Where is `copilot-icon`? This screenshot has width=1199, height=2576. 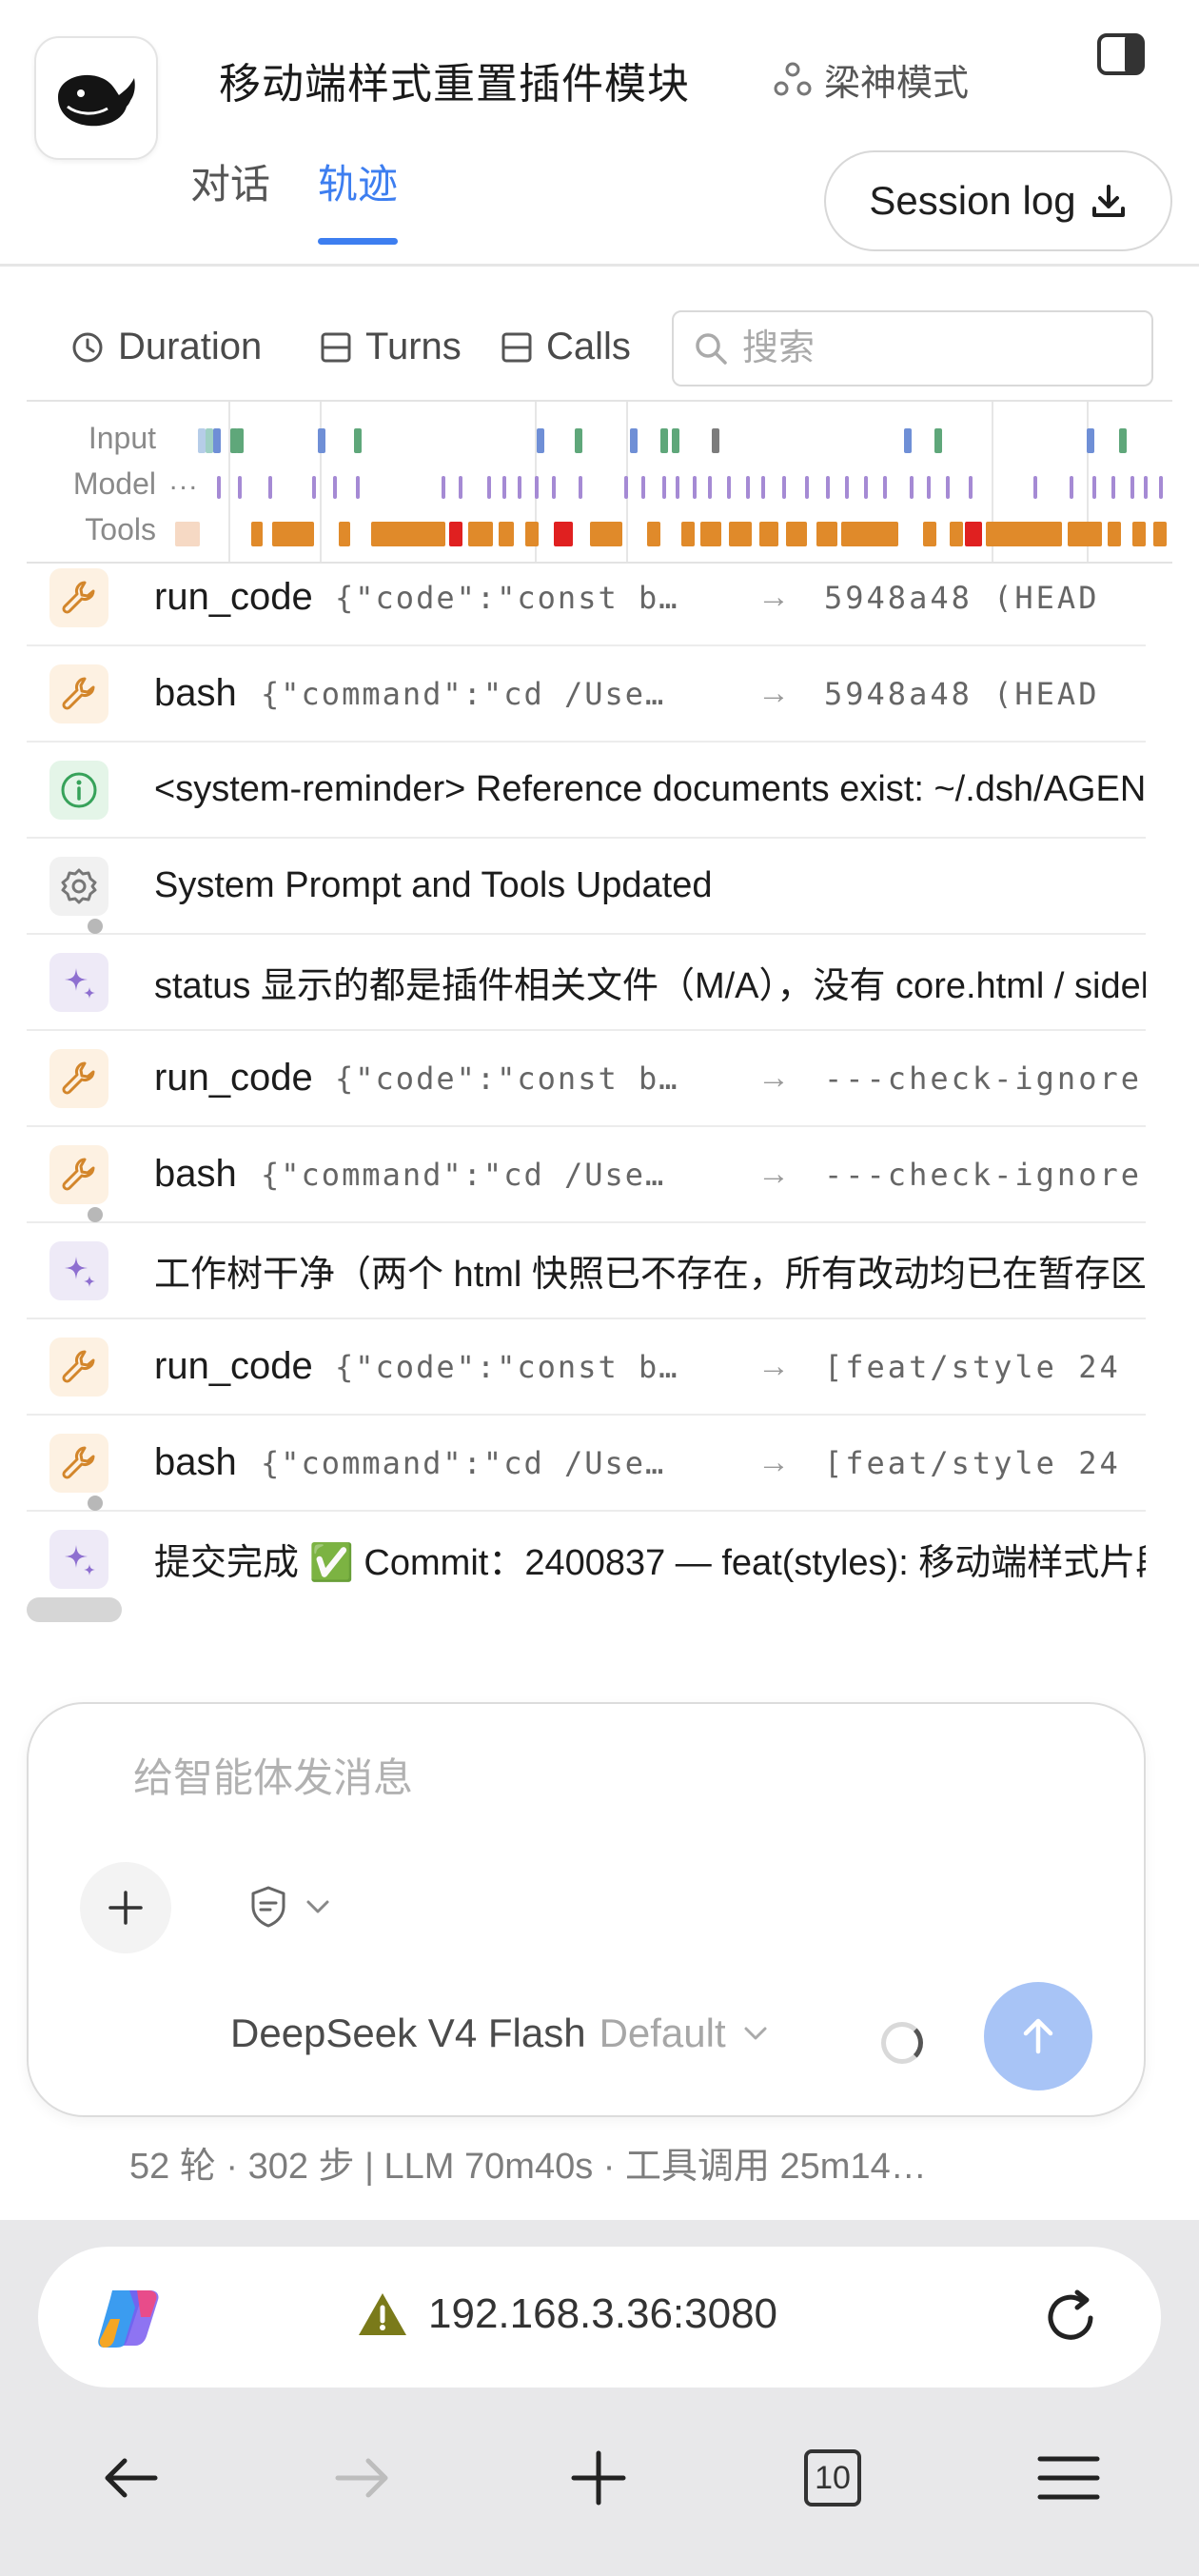
copilot-icon is located at coordinates (128, 2318).